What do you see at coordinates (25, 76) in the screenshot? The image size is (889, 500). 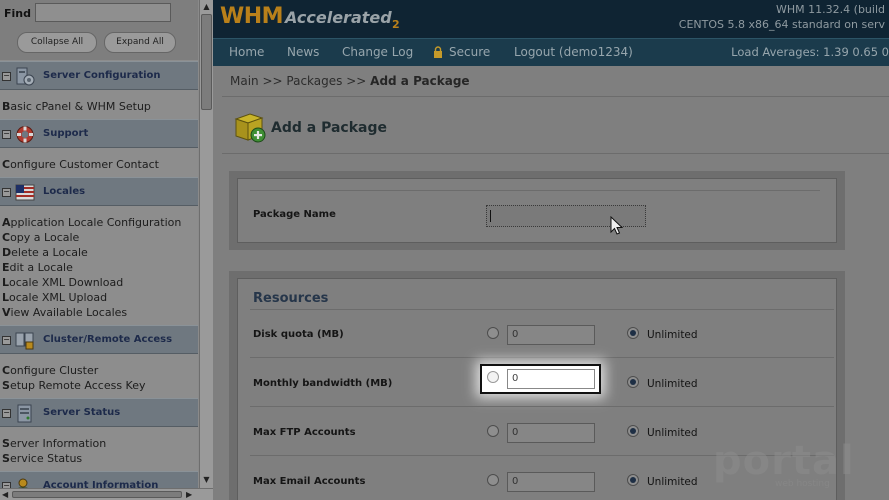 I see `server-config-icon` at bounding box center [25, 76].